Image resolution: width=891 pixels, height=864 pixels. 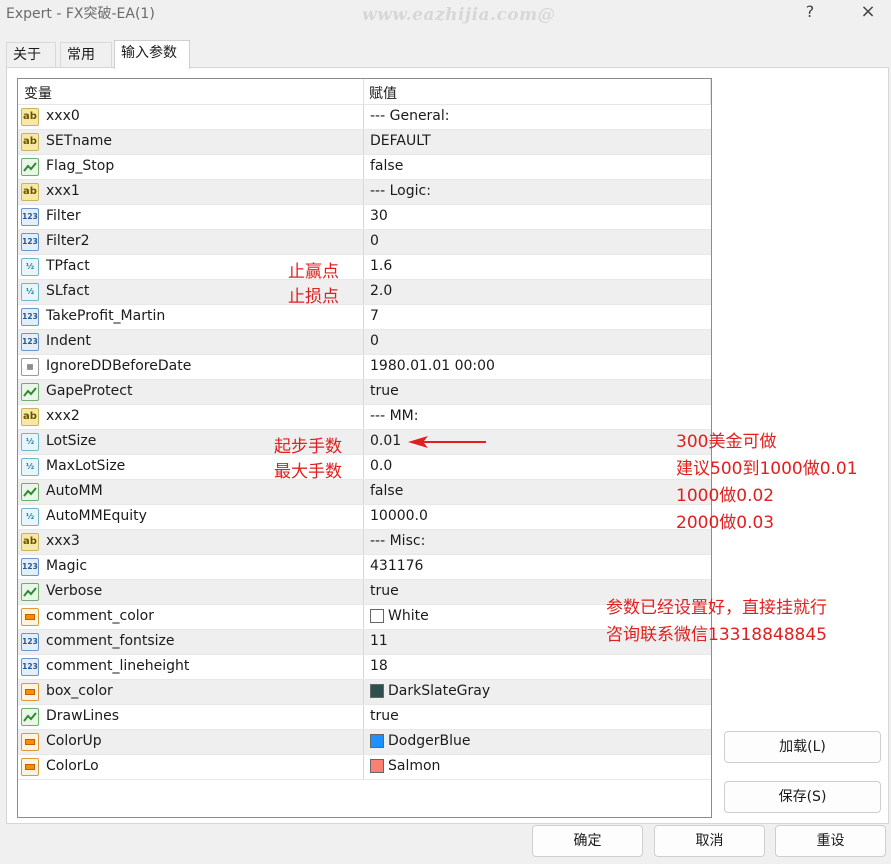 What do you see at coordinates (537, 467) in the screenshot?
I see `value-cell: 0.0` at bounding box center [537, 467].